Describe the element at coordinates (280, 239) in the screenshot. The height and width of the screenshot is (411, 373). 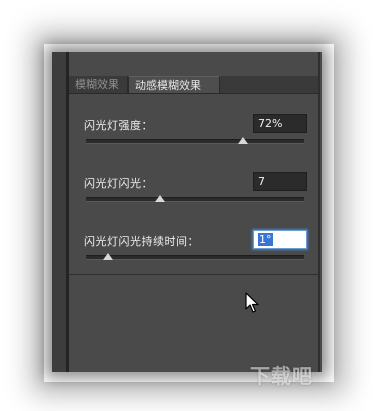
I see `strobe-duration-field: 1°` at that location.